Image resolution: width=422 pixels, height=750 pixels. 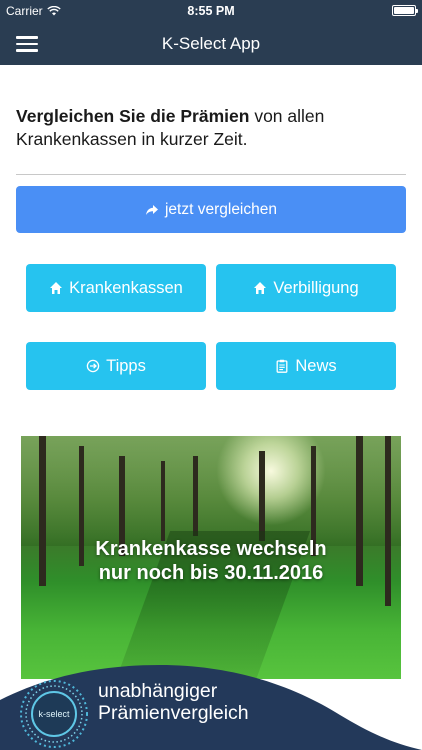 I want to click on app-title: K-Select App, so click(x=211, y=43).